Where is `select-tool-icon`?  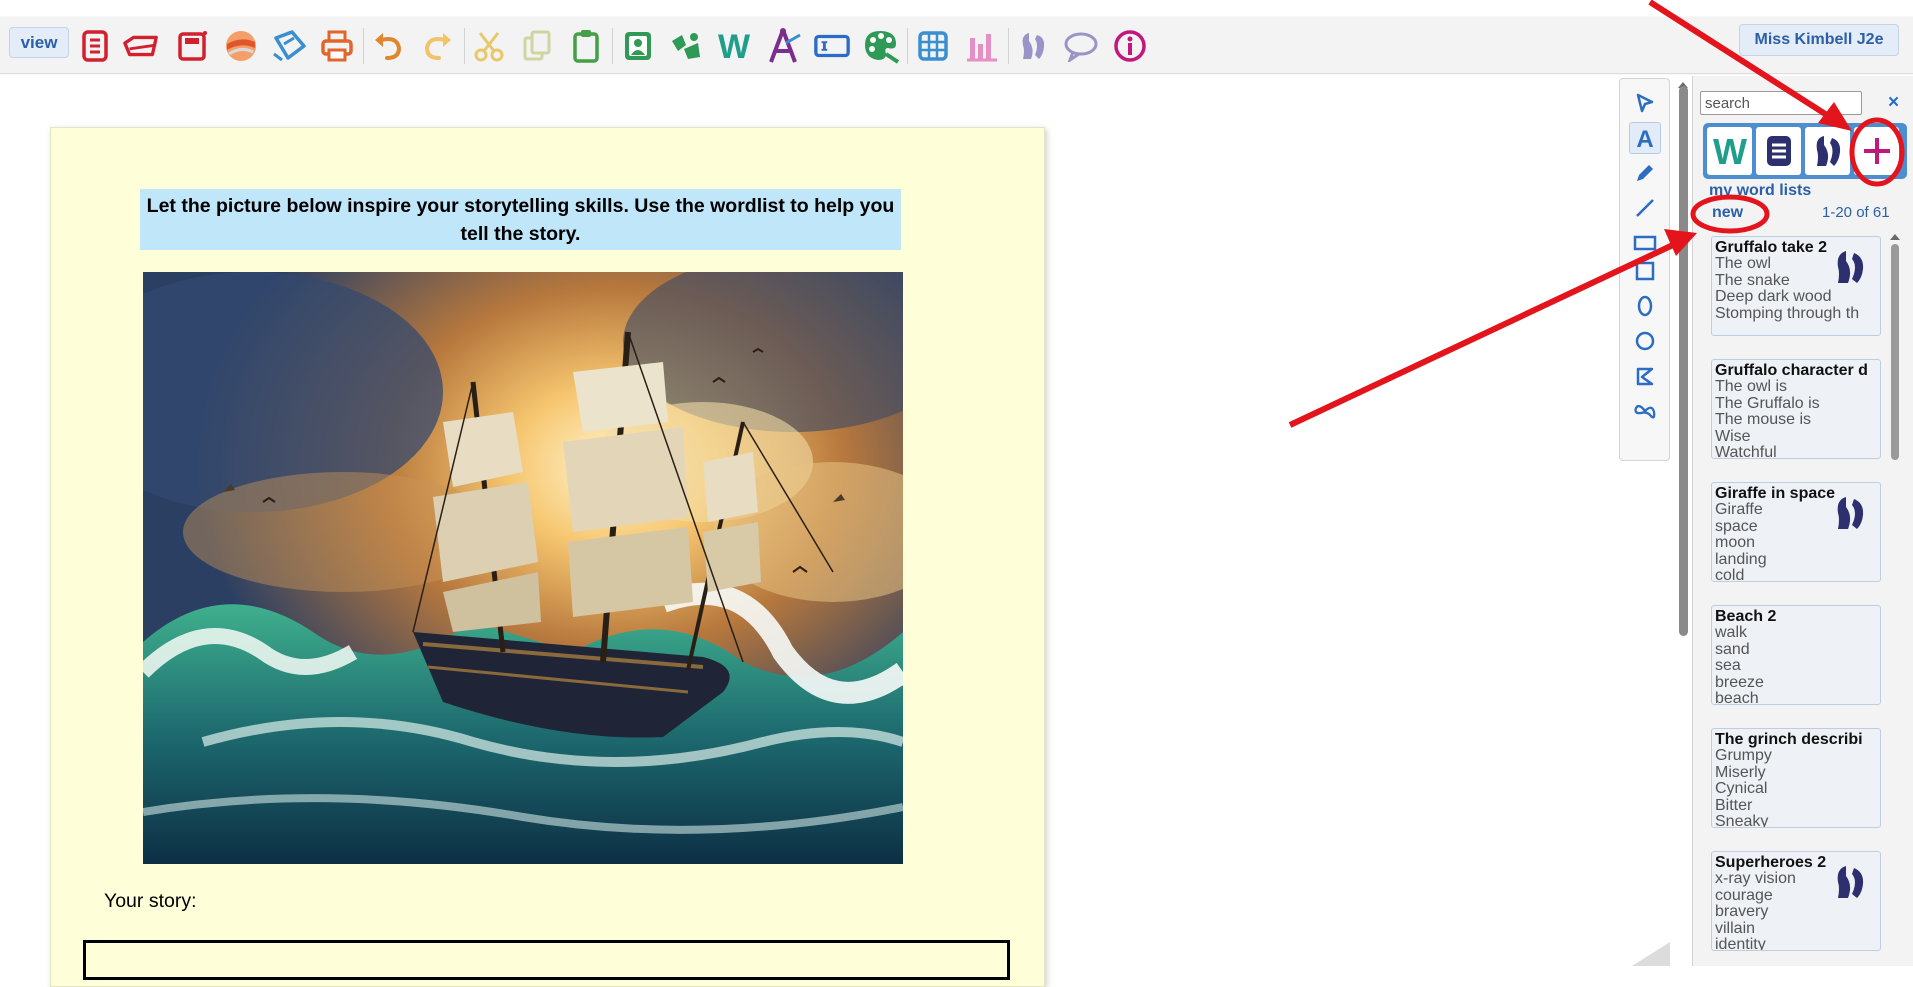
select-tool-icon is located at coordinates (1645, 103).